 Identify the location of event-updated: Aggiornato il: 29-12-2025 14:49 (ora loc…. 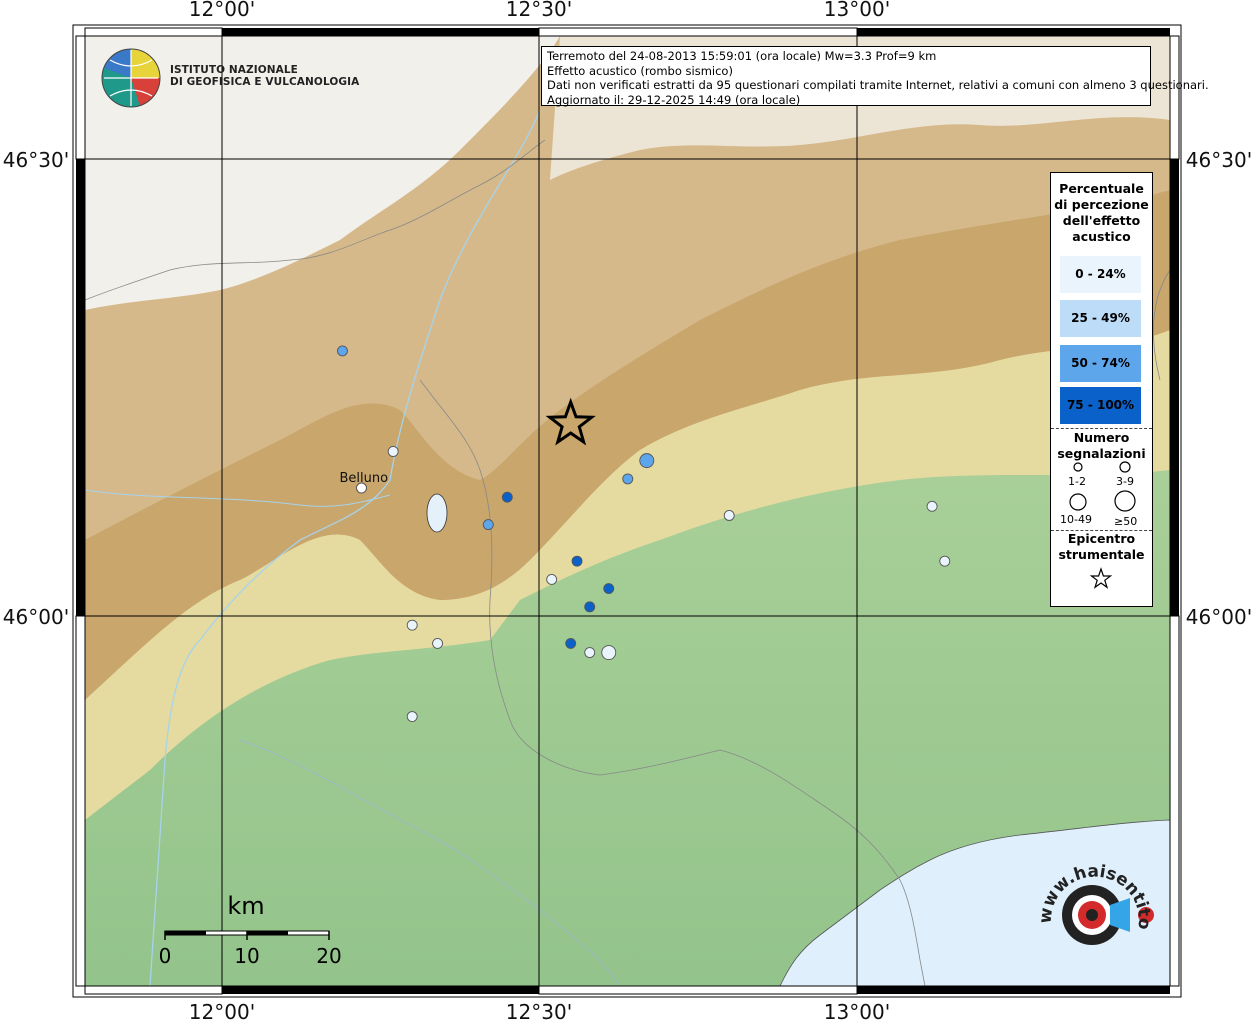
(674, 99).